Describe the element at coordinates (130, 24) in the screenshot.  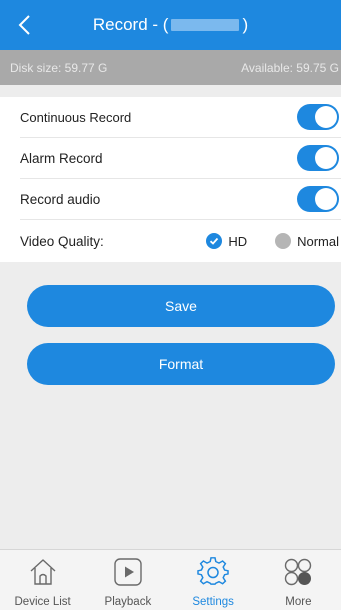
I see `page-title-prefix: Record - (` at that location.